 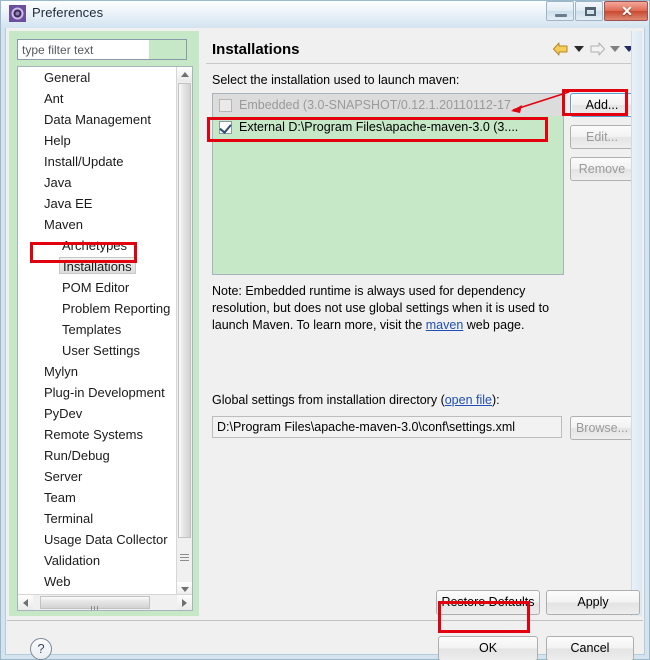 I want to click on sidebar-item-server: Server, so click(x=98, y=476).